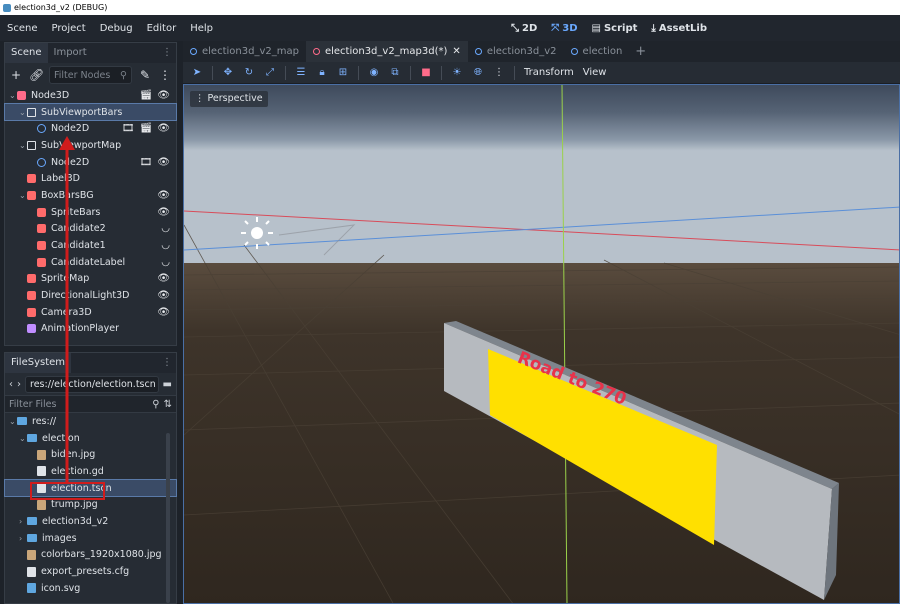 Image resolution: width=900 pixels, height=604 pixels. Describe the element at coordinates (516, 51) in the screenshot. I see `scene-tab-2: election3d_v2` at that location.